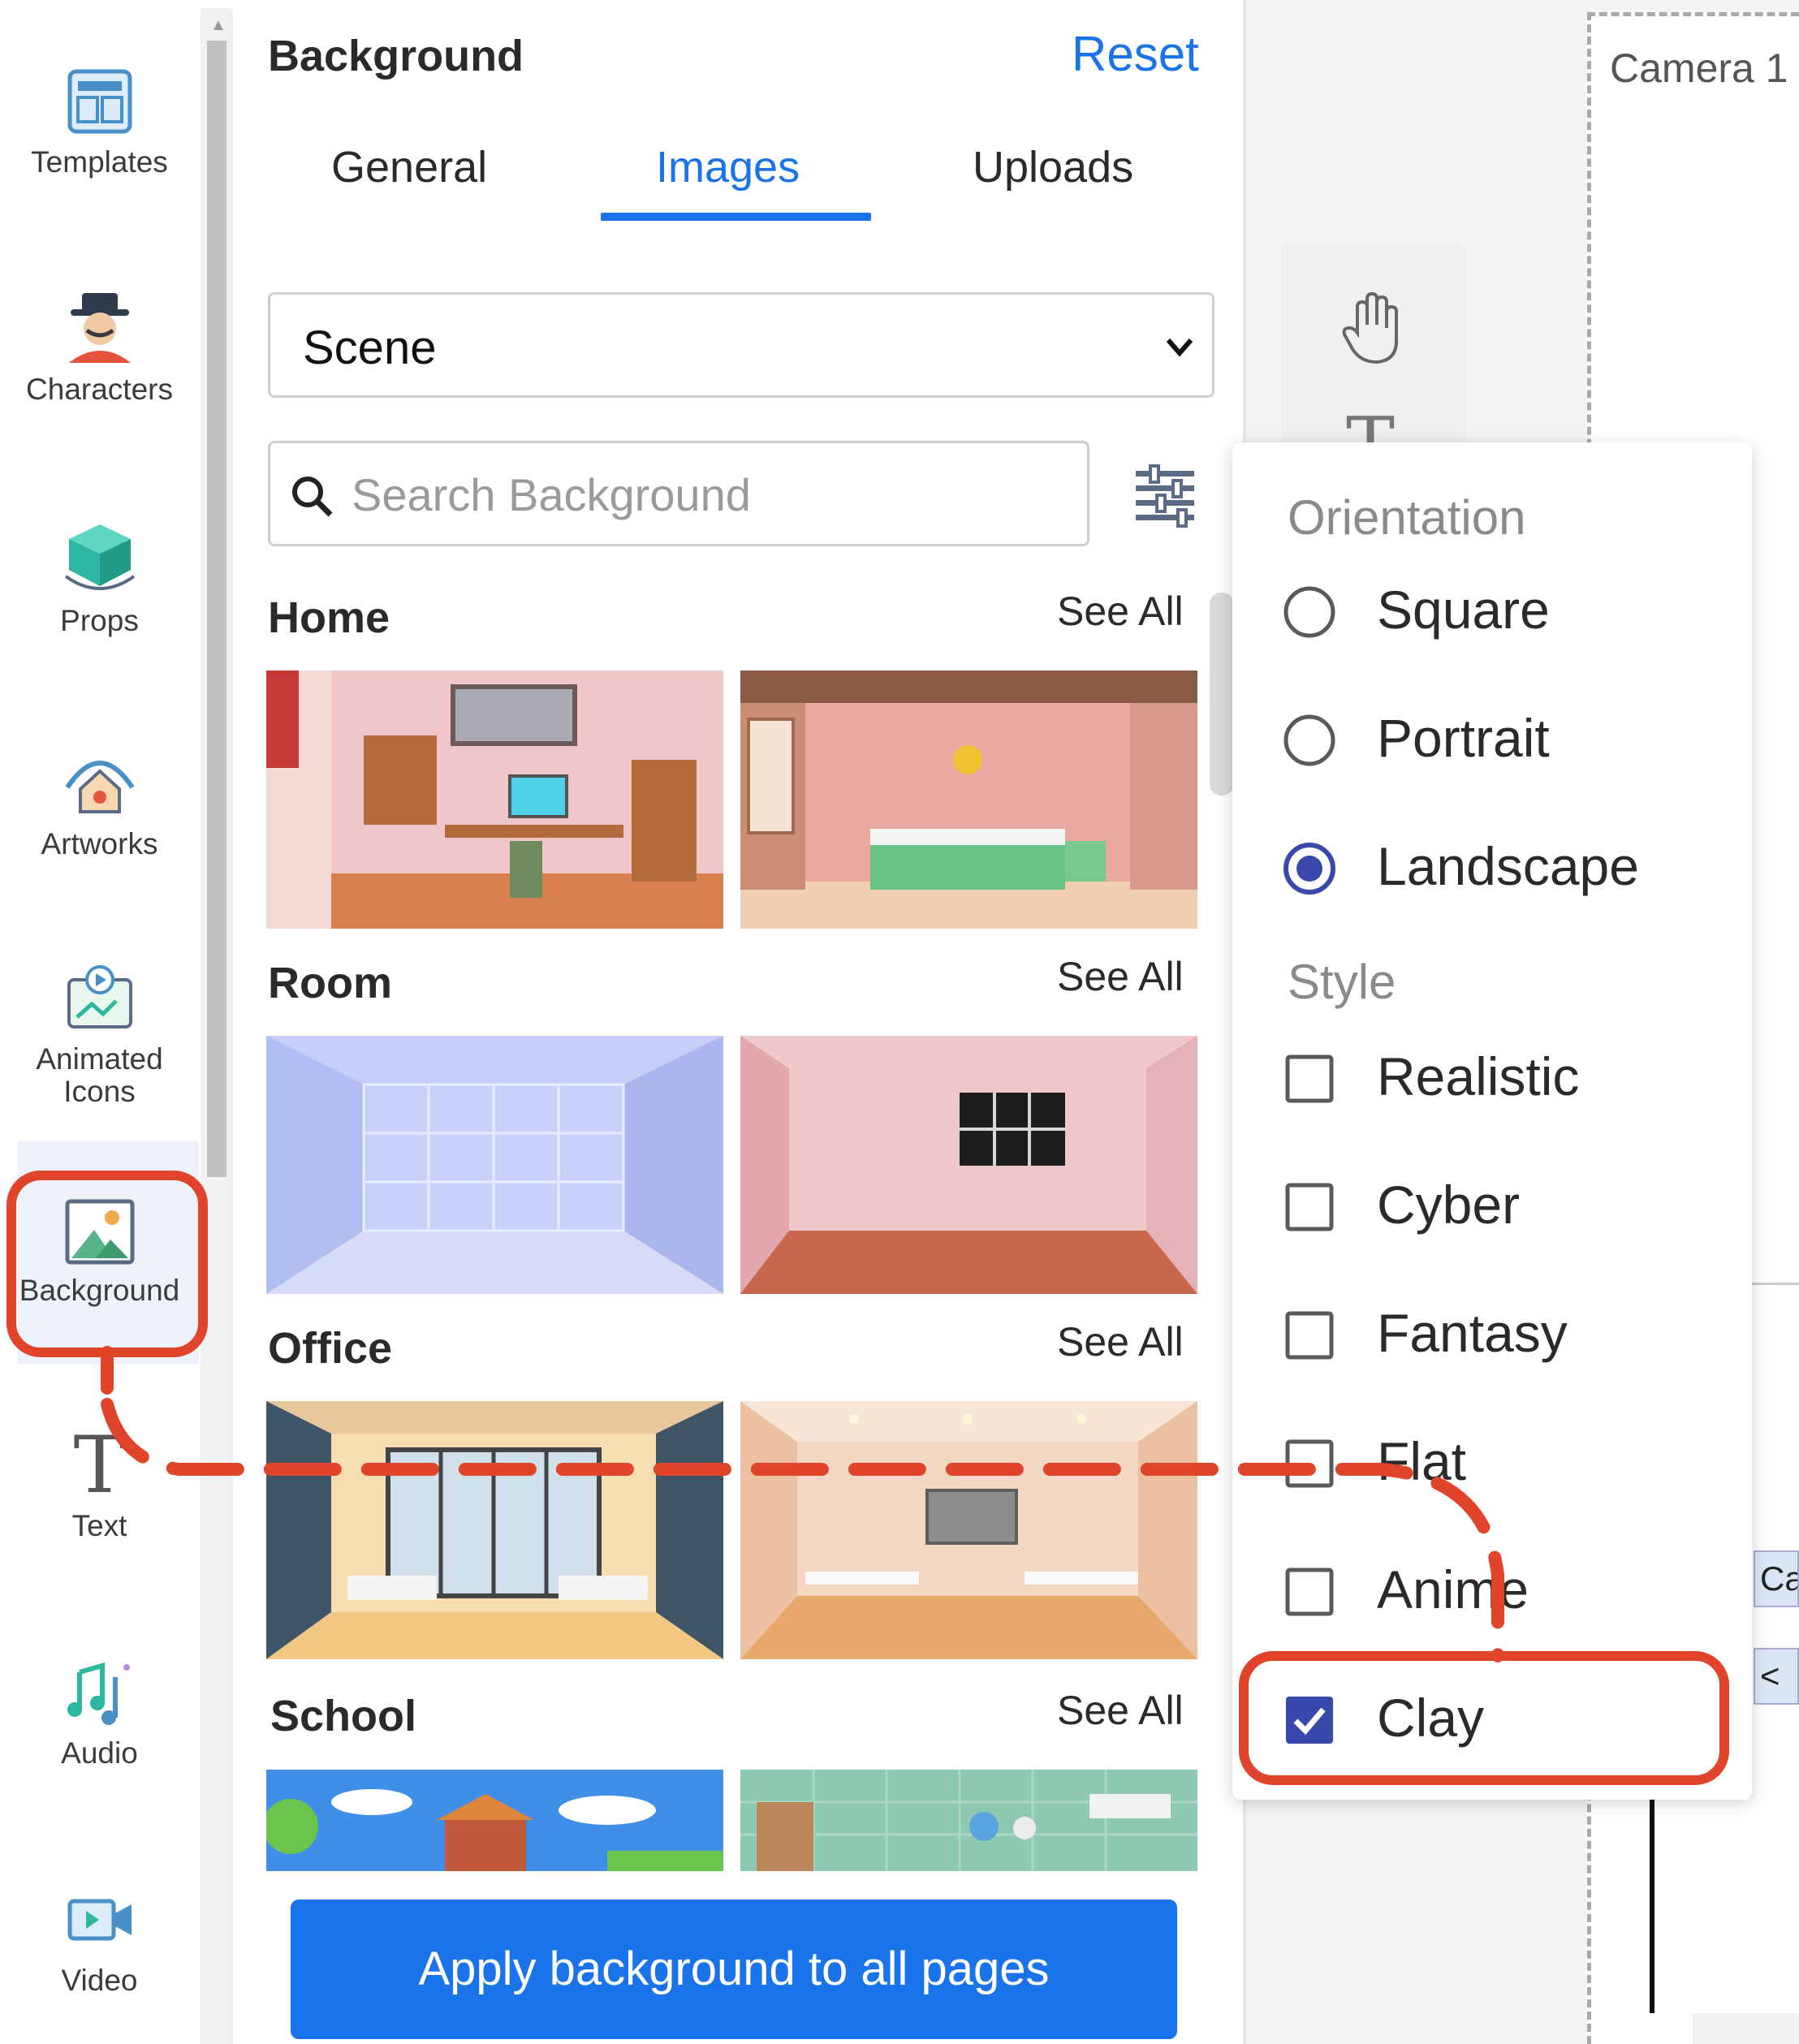 The image size is (1799, 2044). What do you see at coordinates (218, 26) in the screenshot?
I see `scroll-up-arrow-icon: ▲` at bounding box center [218, 26].